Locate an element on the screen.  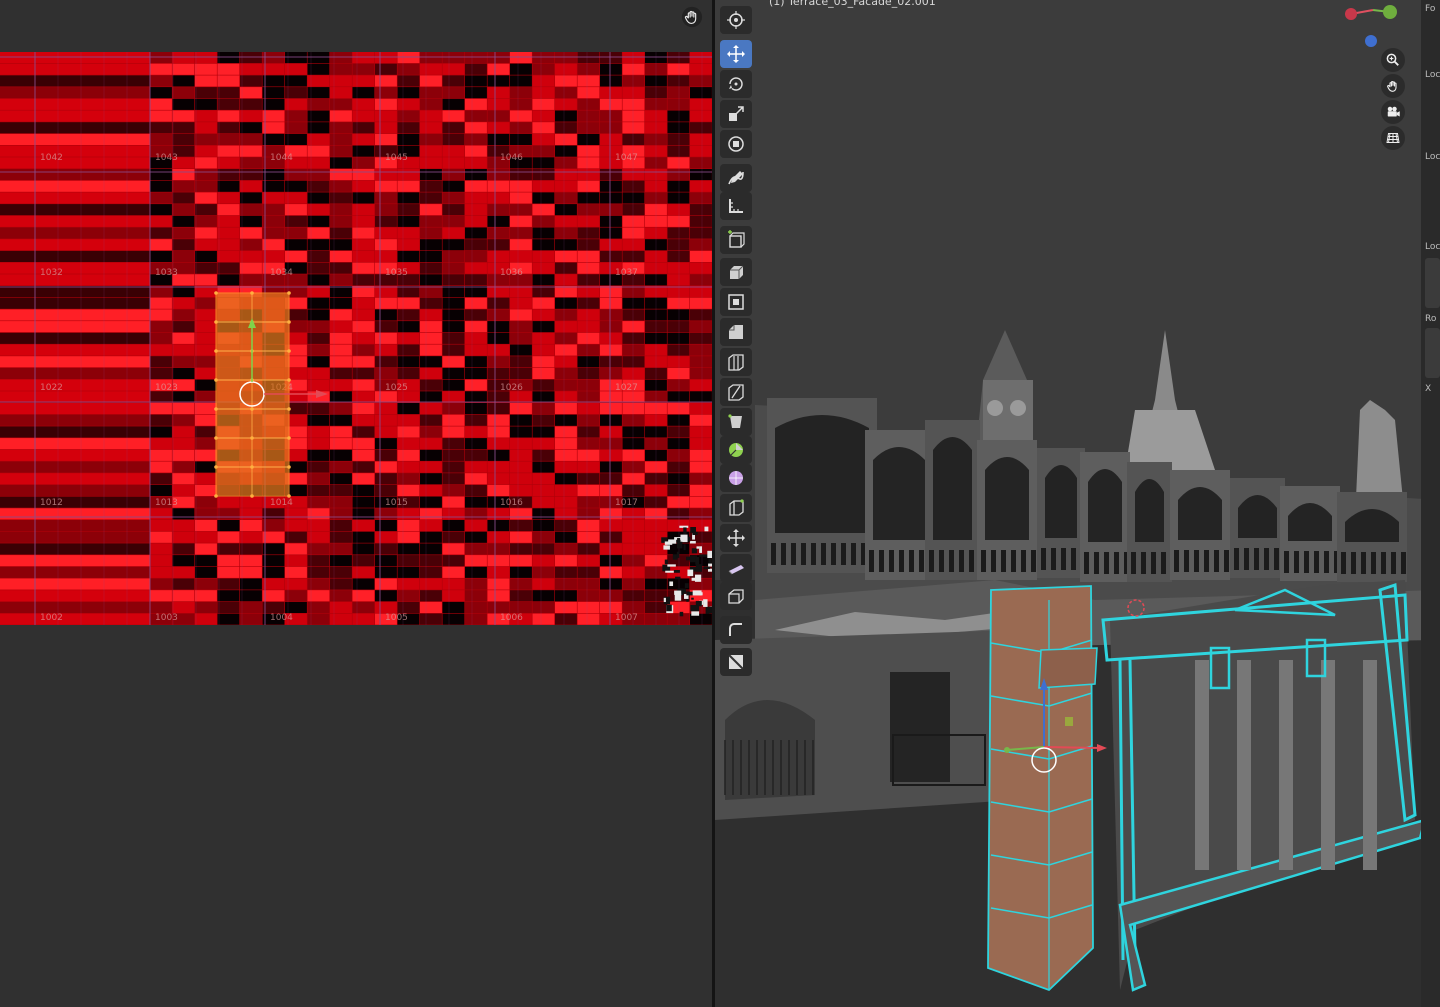
bevel-icon is located at coordinates (736, 332).